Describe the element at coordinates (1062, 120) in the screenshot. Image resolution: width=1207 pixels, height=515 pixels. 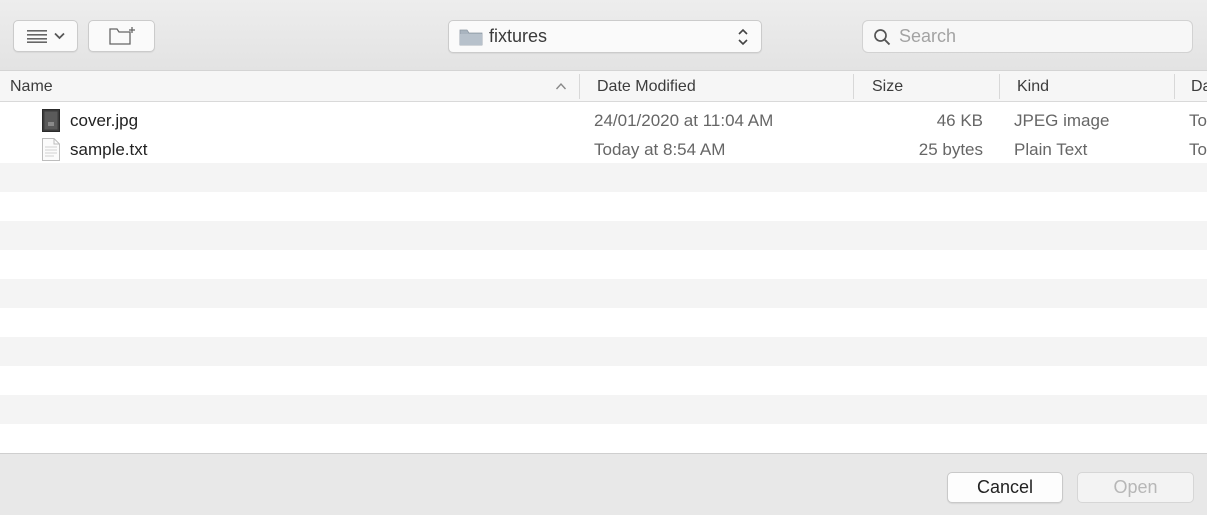
I see `file-kind: JPEG image` at that location.